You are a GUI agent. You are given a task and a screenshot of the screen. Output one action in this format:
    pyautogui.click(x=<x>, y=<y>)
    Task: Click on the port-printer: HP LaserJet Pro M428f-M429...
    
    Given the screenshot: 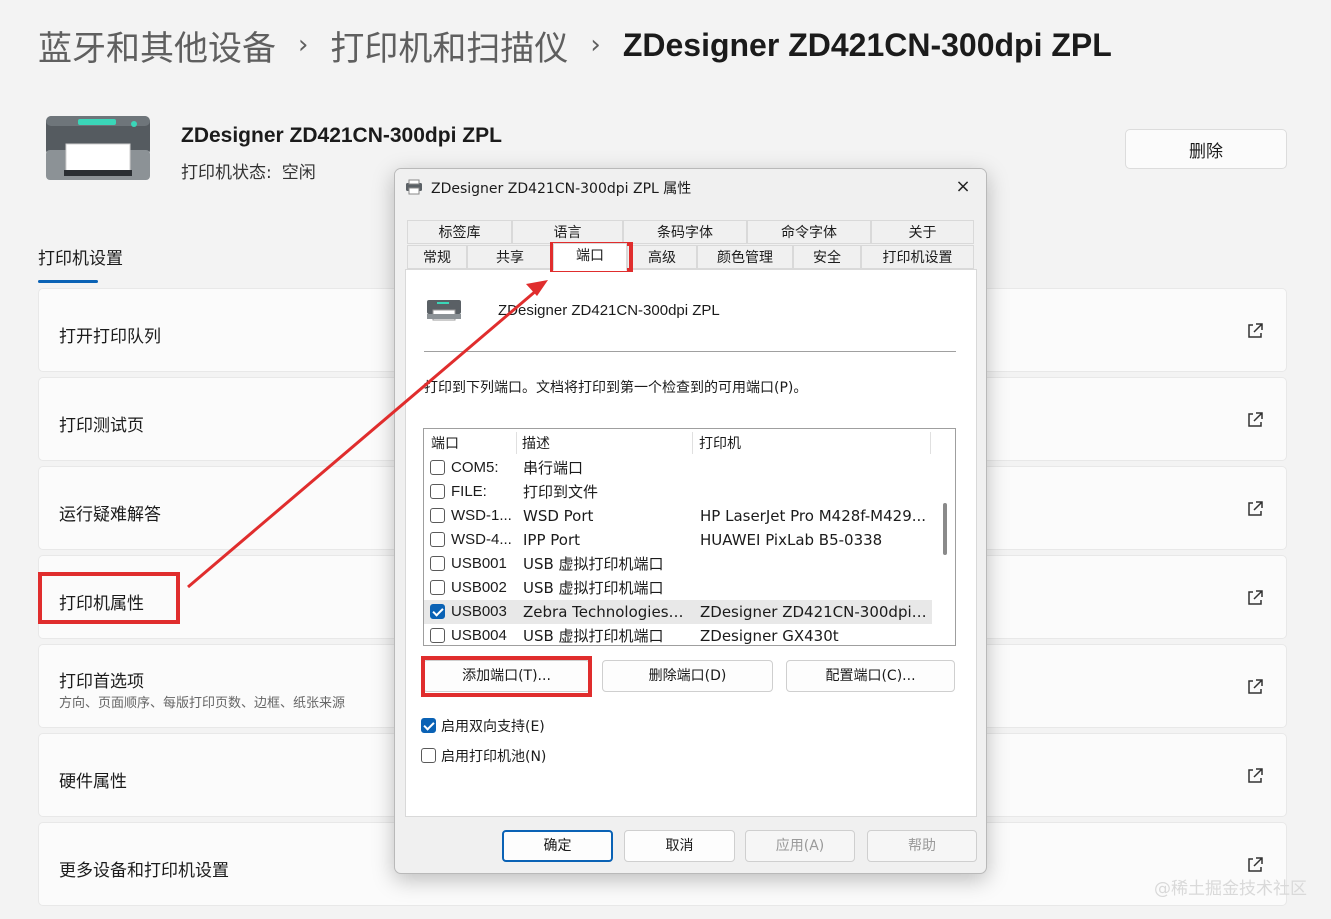 What is the action you would take?
    pyautogui.click(x=813, y=516)
    